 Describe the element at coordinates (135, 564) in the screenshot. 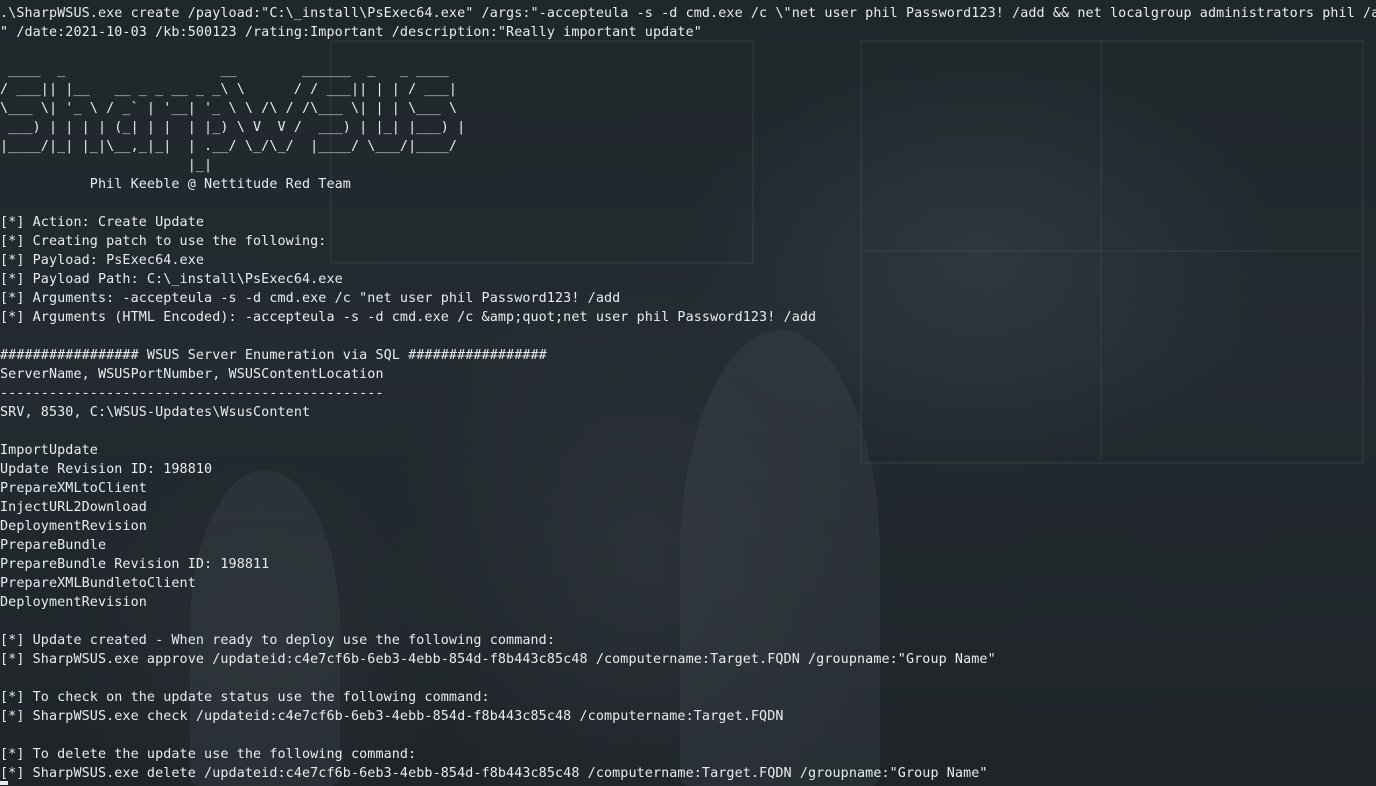

I see `terminal-line: PrepareBundle Revision ID: 198811` at that location.